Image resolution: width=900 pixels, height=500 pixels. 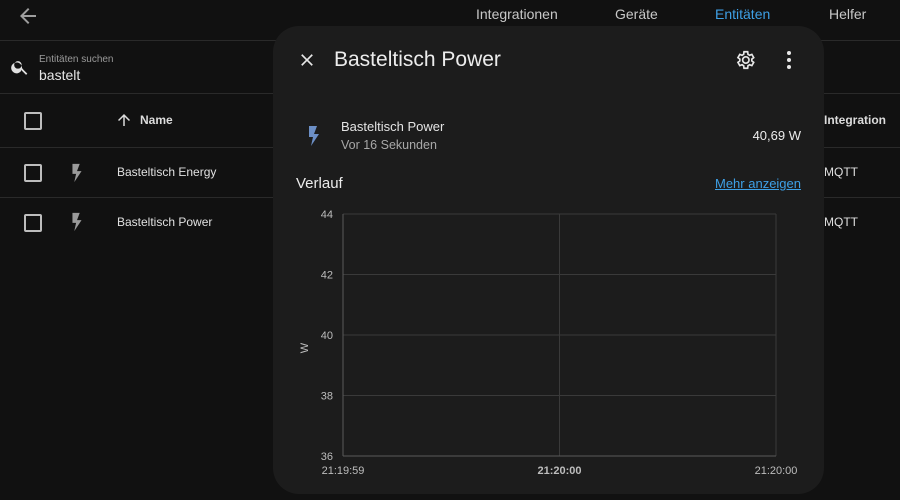 I want to click on y-tick-label: 44, so click(x=327, y=215).